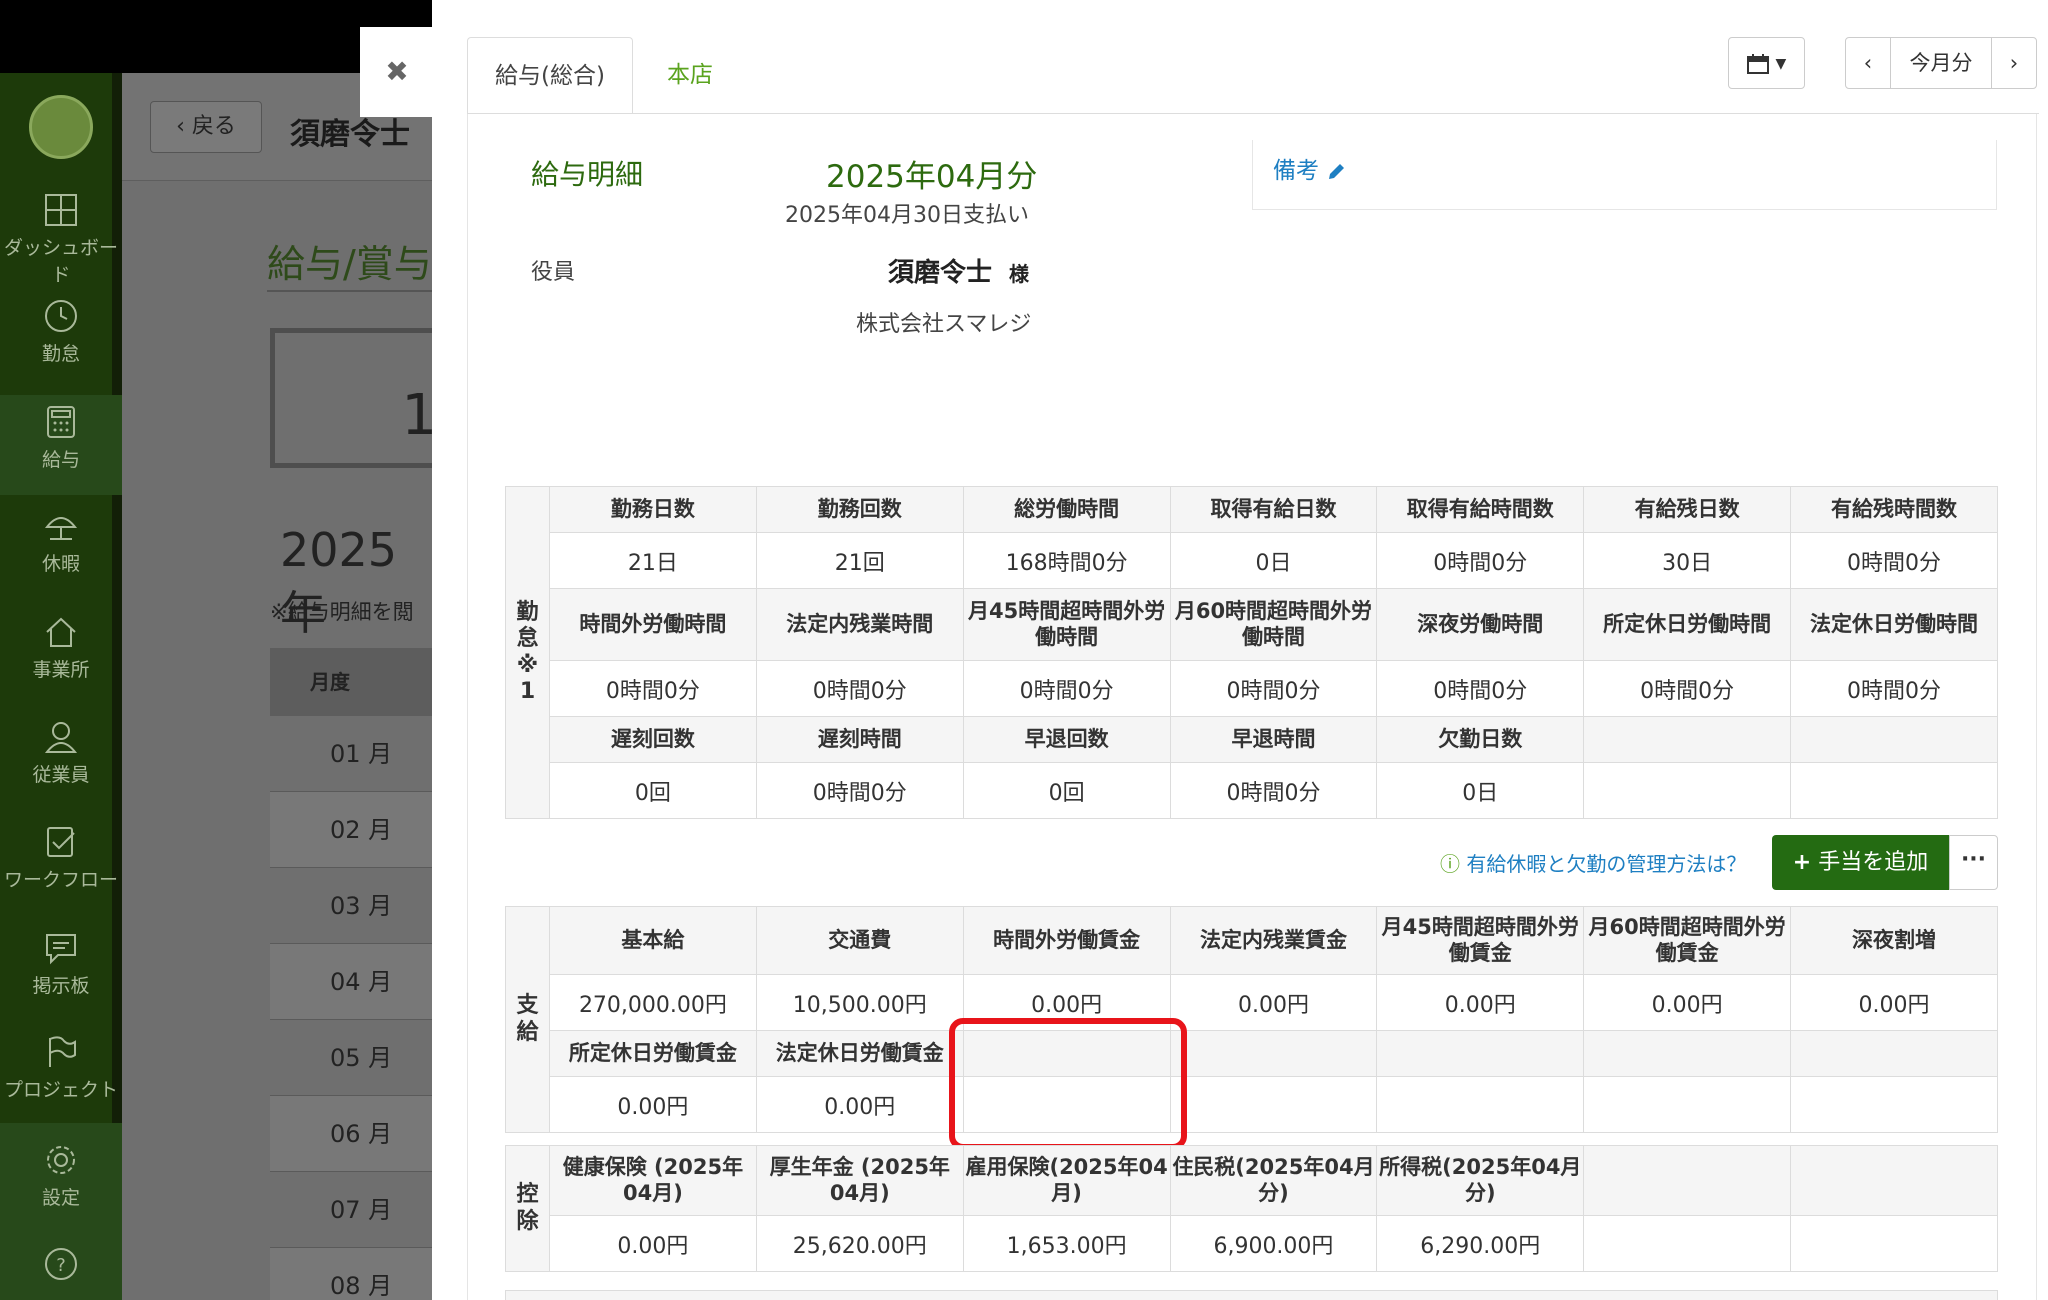 This screenshot has width=2048, height=1300. What do you see at coordinates (349, 291) in the screenshot?
I see `divider` at bounding box center [349, 291].